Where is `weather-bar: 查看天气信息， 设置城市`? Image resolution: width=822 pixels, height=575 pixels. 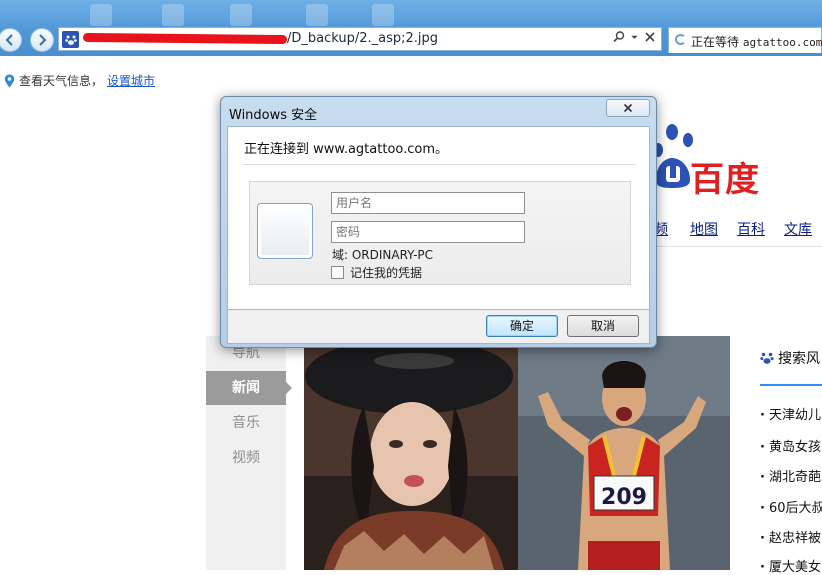
weather-bar: 查看天气信息， 设置城市 is located at coordinates (79, 80).